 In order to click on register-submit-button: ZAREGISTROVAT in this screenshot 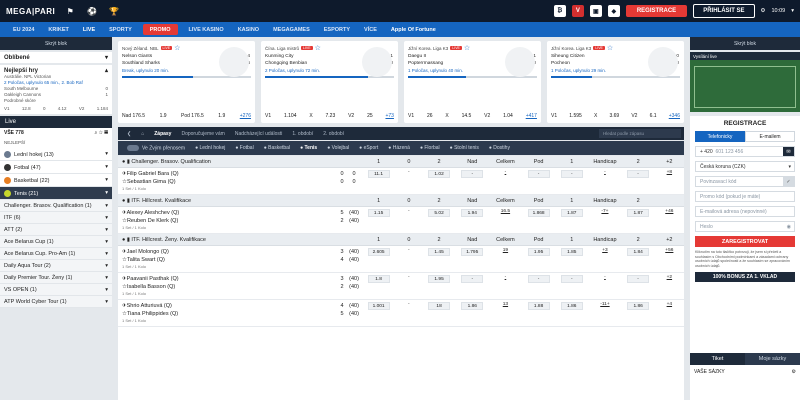, I will do `click(745, 241)`.